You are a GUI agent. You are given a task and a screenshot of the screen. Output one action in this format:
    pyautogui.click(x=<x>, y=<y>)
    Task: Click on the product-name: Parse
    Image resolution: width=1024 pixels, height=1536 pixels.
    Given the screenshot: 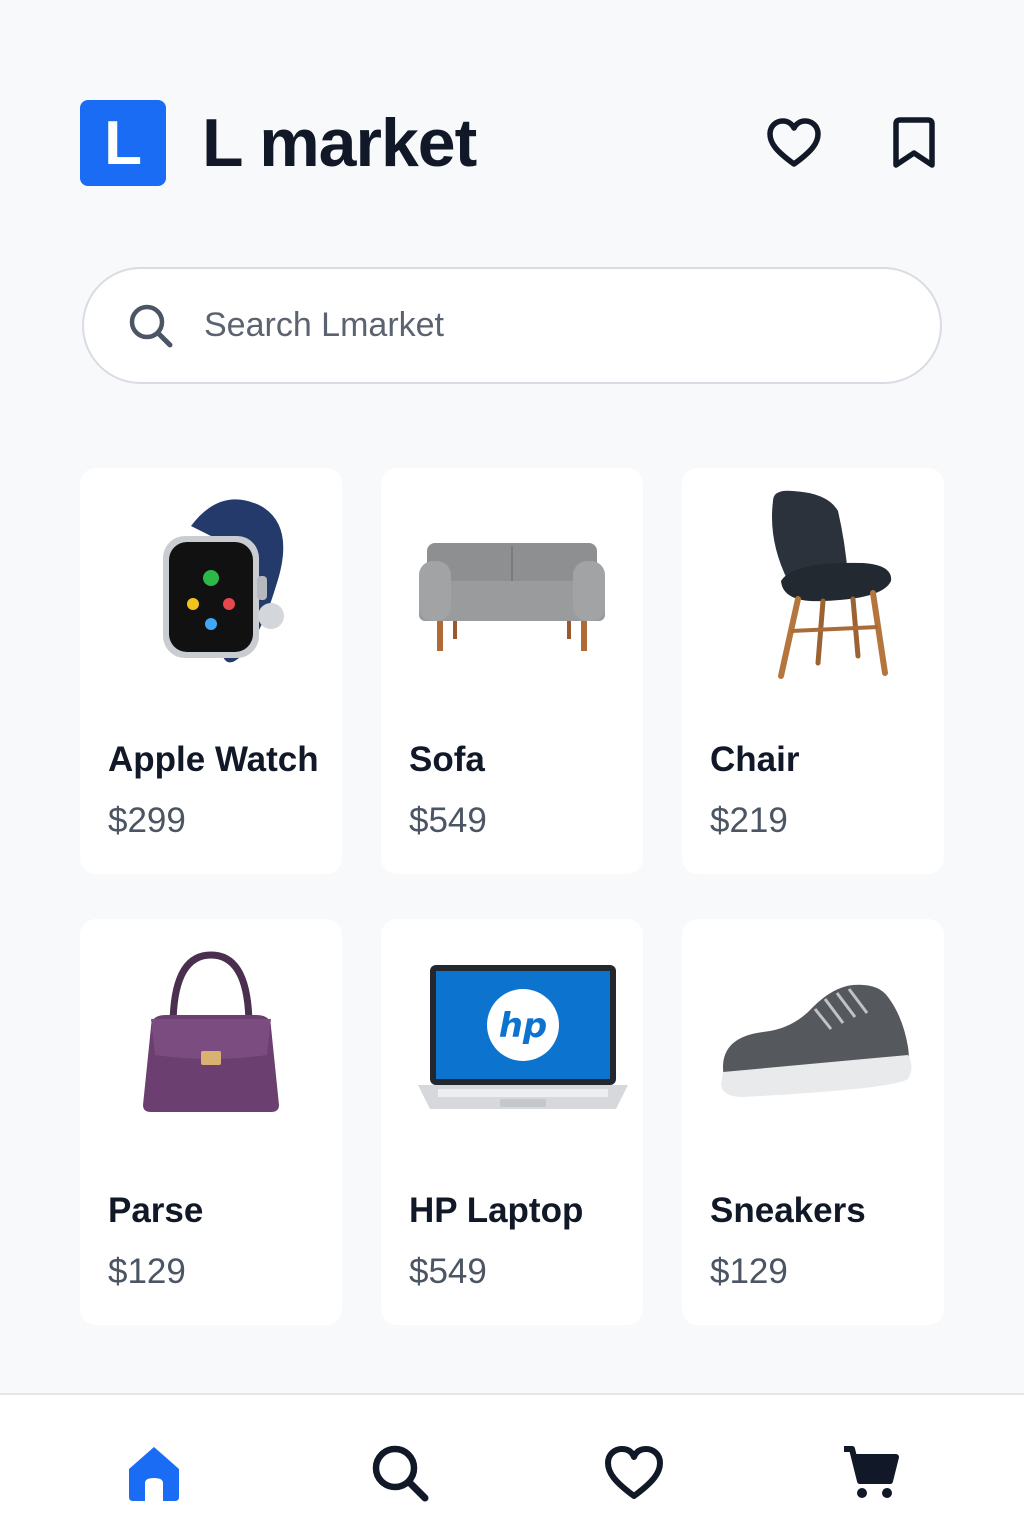 What is the action you would take?
    pyautogui.click(x=156, y=1210)
    